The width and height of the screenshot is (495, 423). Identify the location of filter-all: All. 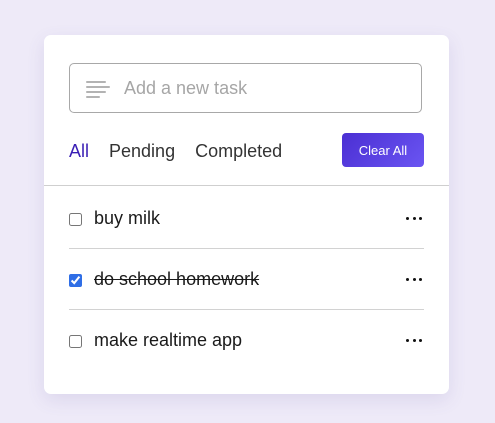
(79, 151).